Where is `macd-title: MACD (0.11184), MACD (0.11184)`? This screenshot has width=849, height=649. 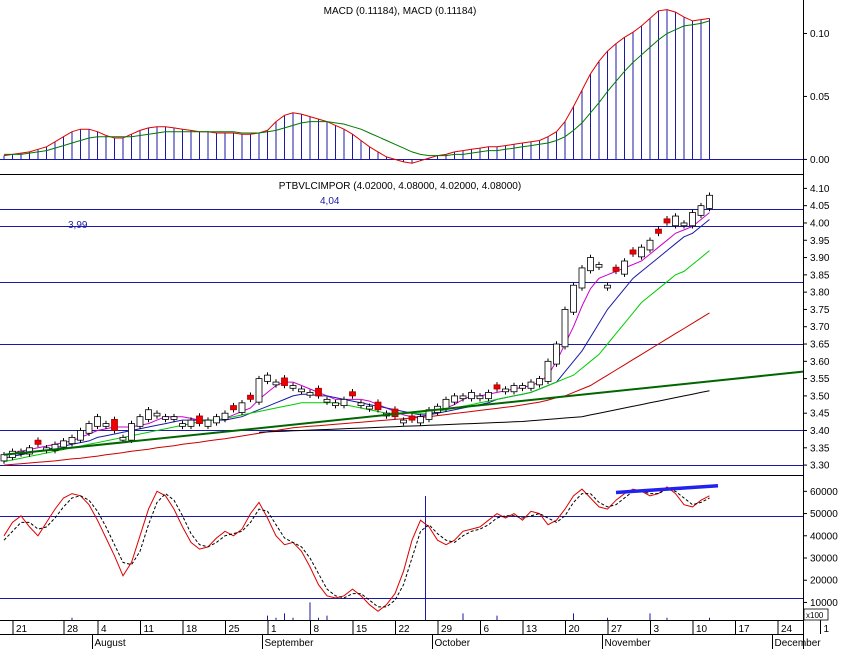
macd-title: MACD (0.11184), MACD (0.11184) is located at coordinates (400, 11).